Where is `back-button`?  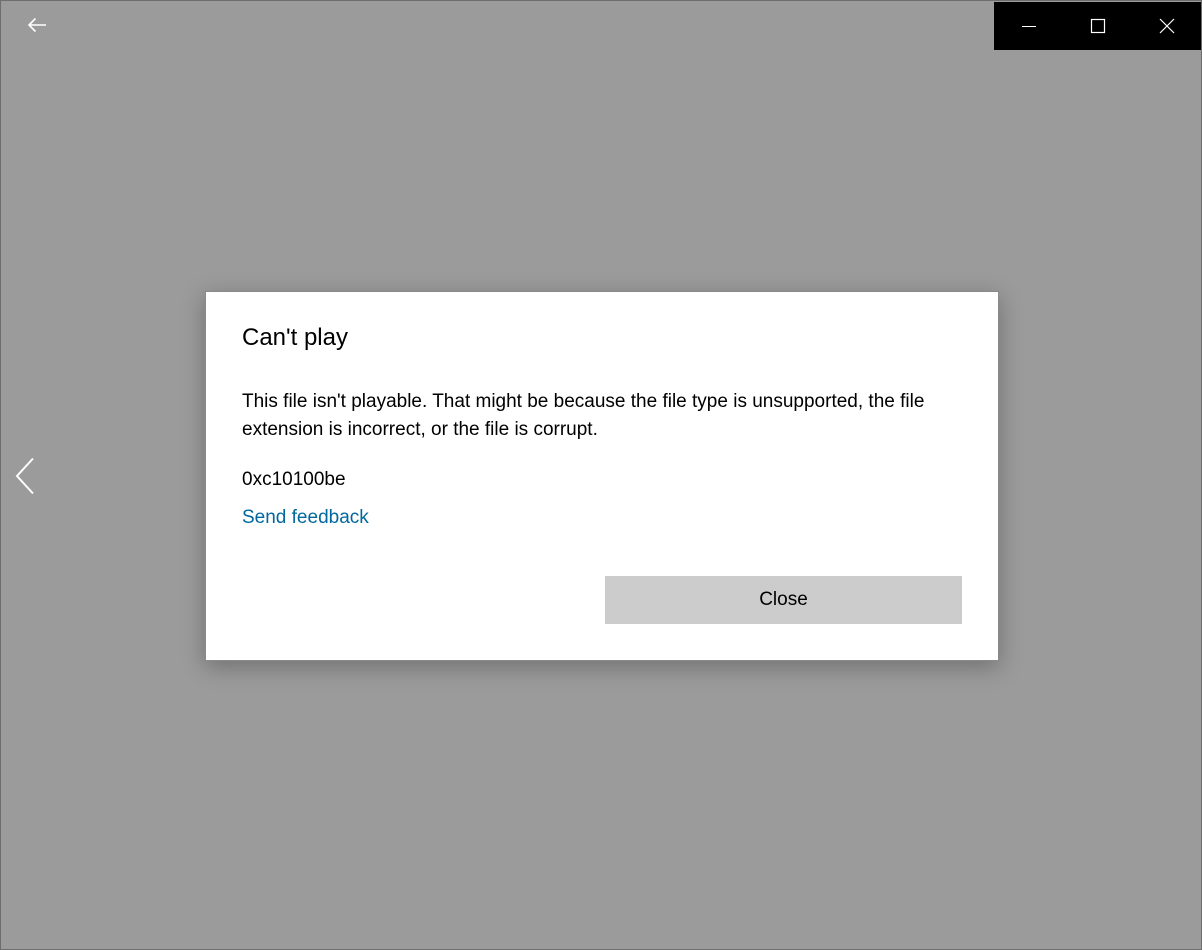 back-button is located at coordinates (37, 25).